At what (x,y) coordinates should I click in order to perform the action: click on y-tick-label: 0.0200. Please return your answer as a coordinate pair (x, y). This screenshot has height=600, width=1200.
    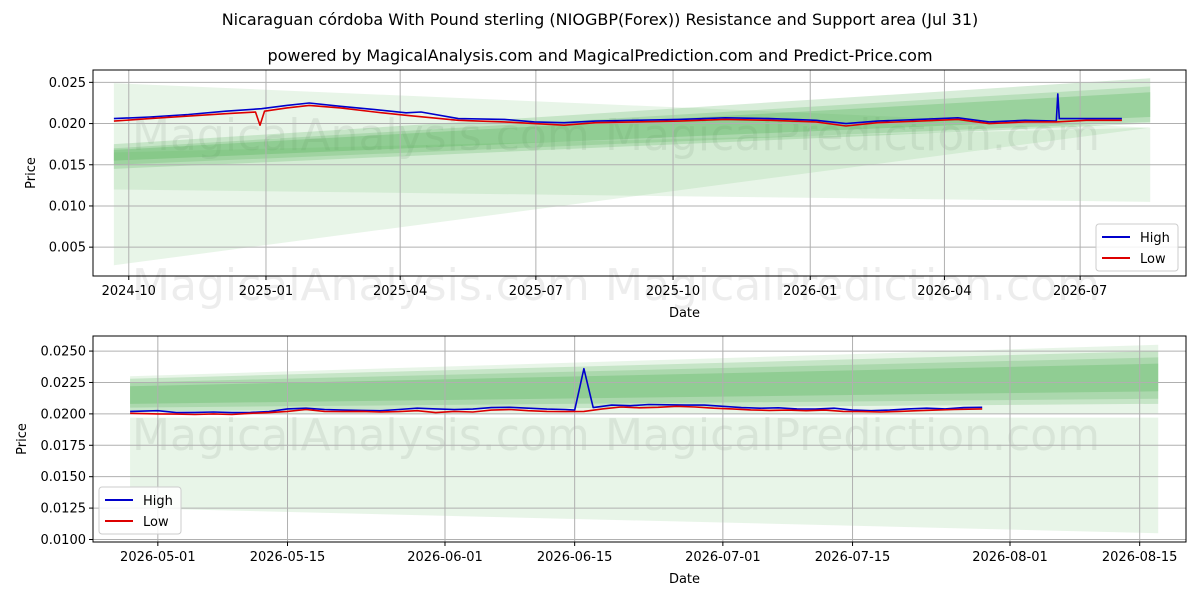
    Looking at the image, I should click on (64, 414).